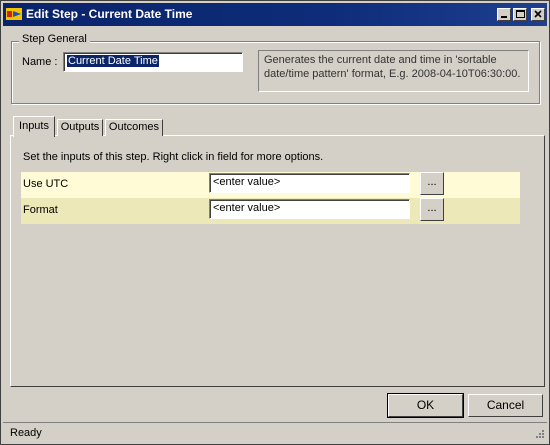  Describe the element at coordinates (275, 432) in the screenshot. I see `status-bar: Ready` at that location.